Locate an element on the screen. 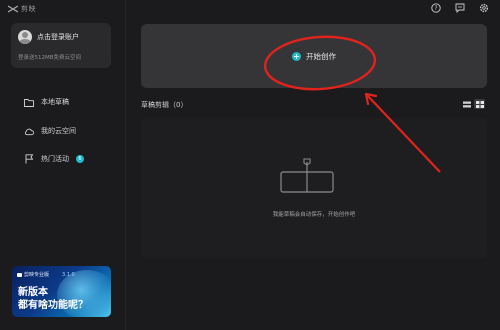 This screenshot has width=500, height=330. login-subtext: 登录送512MB免费云空间 is located at coordinates (50, 58).